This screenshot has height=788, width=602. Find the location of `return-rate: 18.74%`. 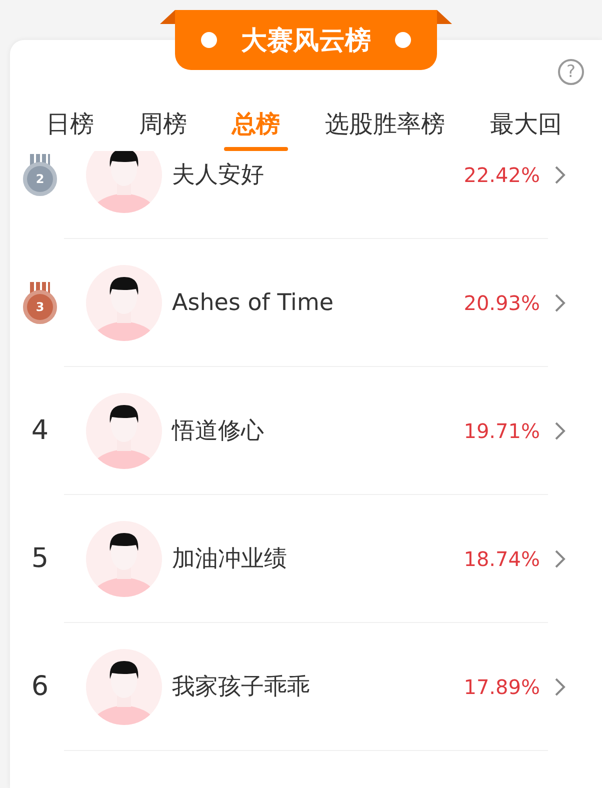

return-rate: 18.74% is located at coordinates (502, 558).